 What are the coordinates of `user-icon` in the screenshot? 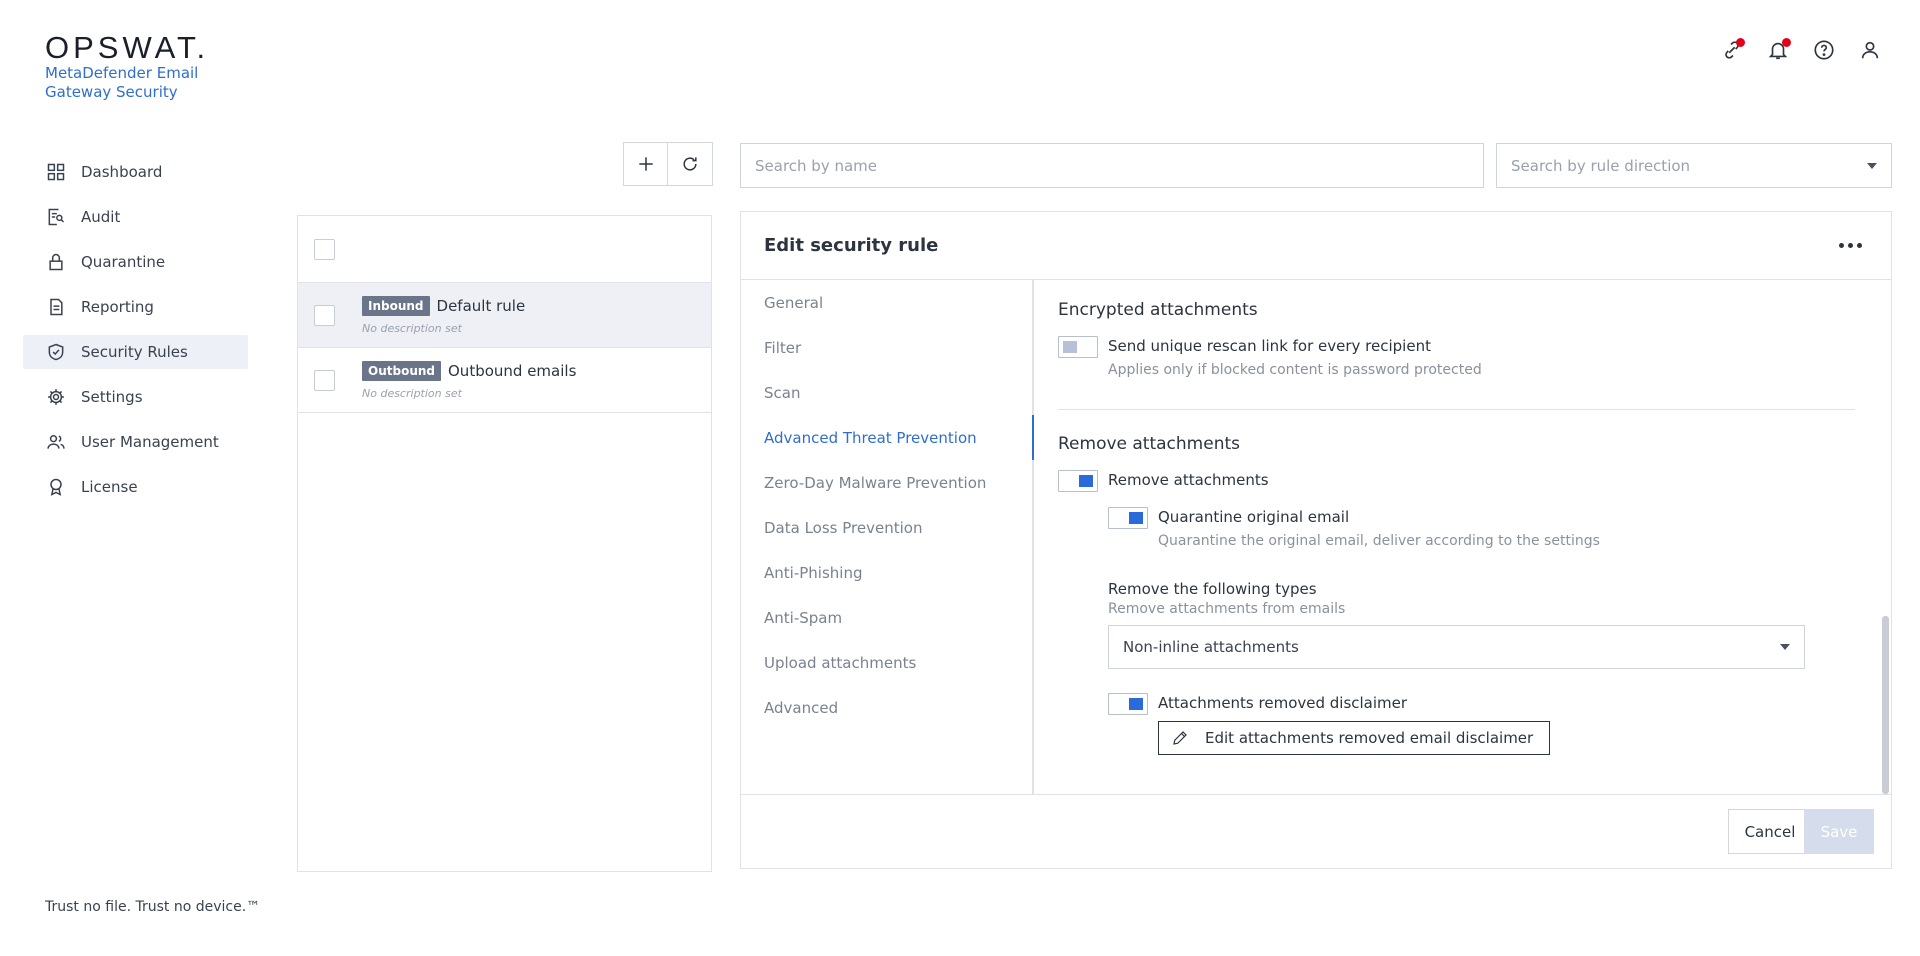 It's located at (1870, 50).